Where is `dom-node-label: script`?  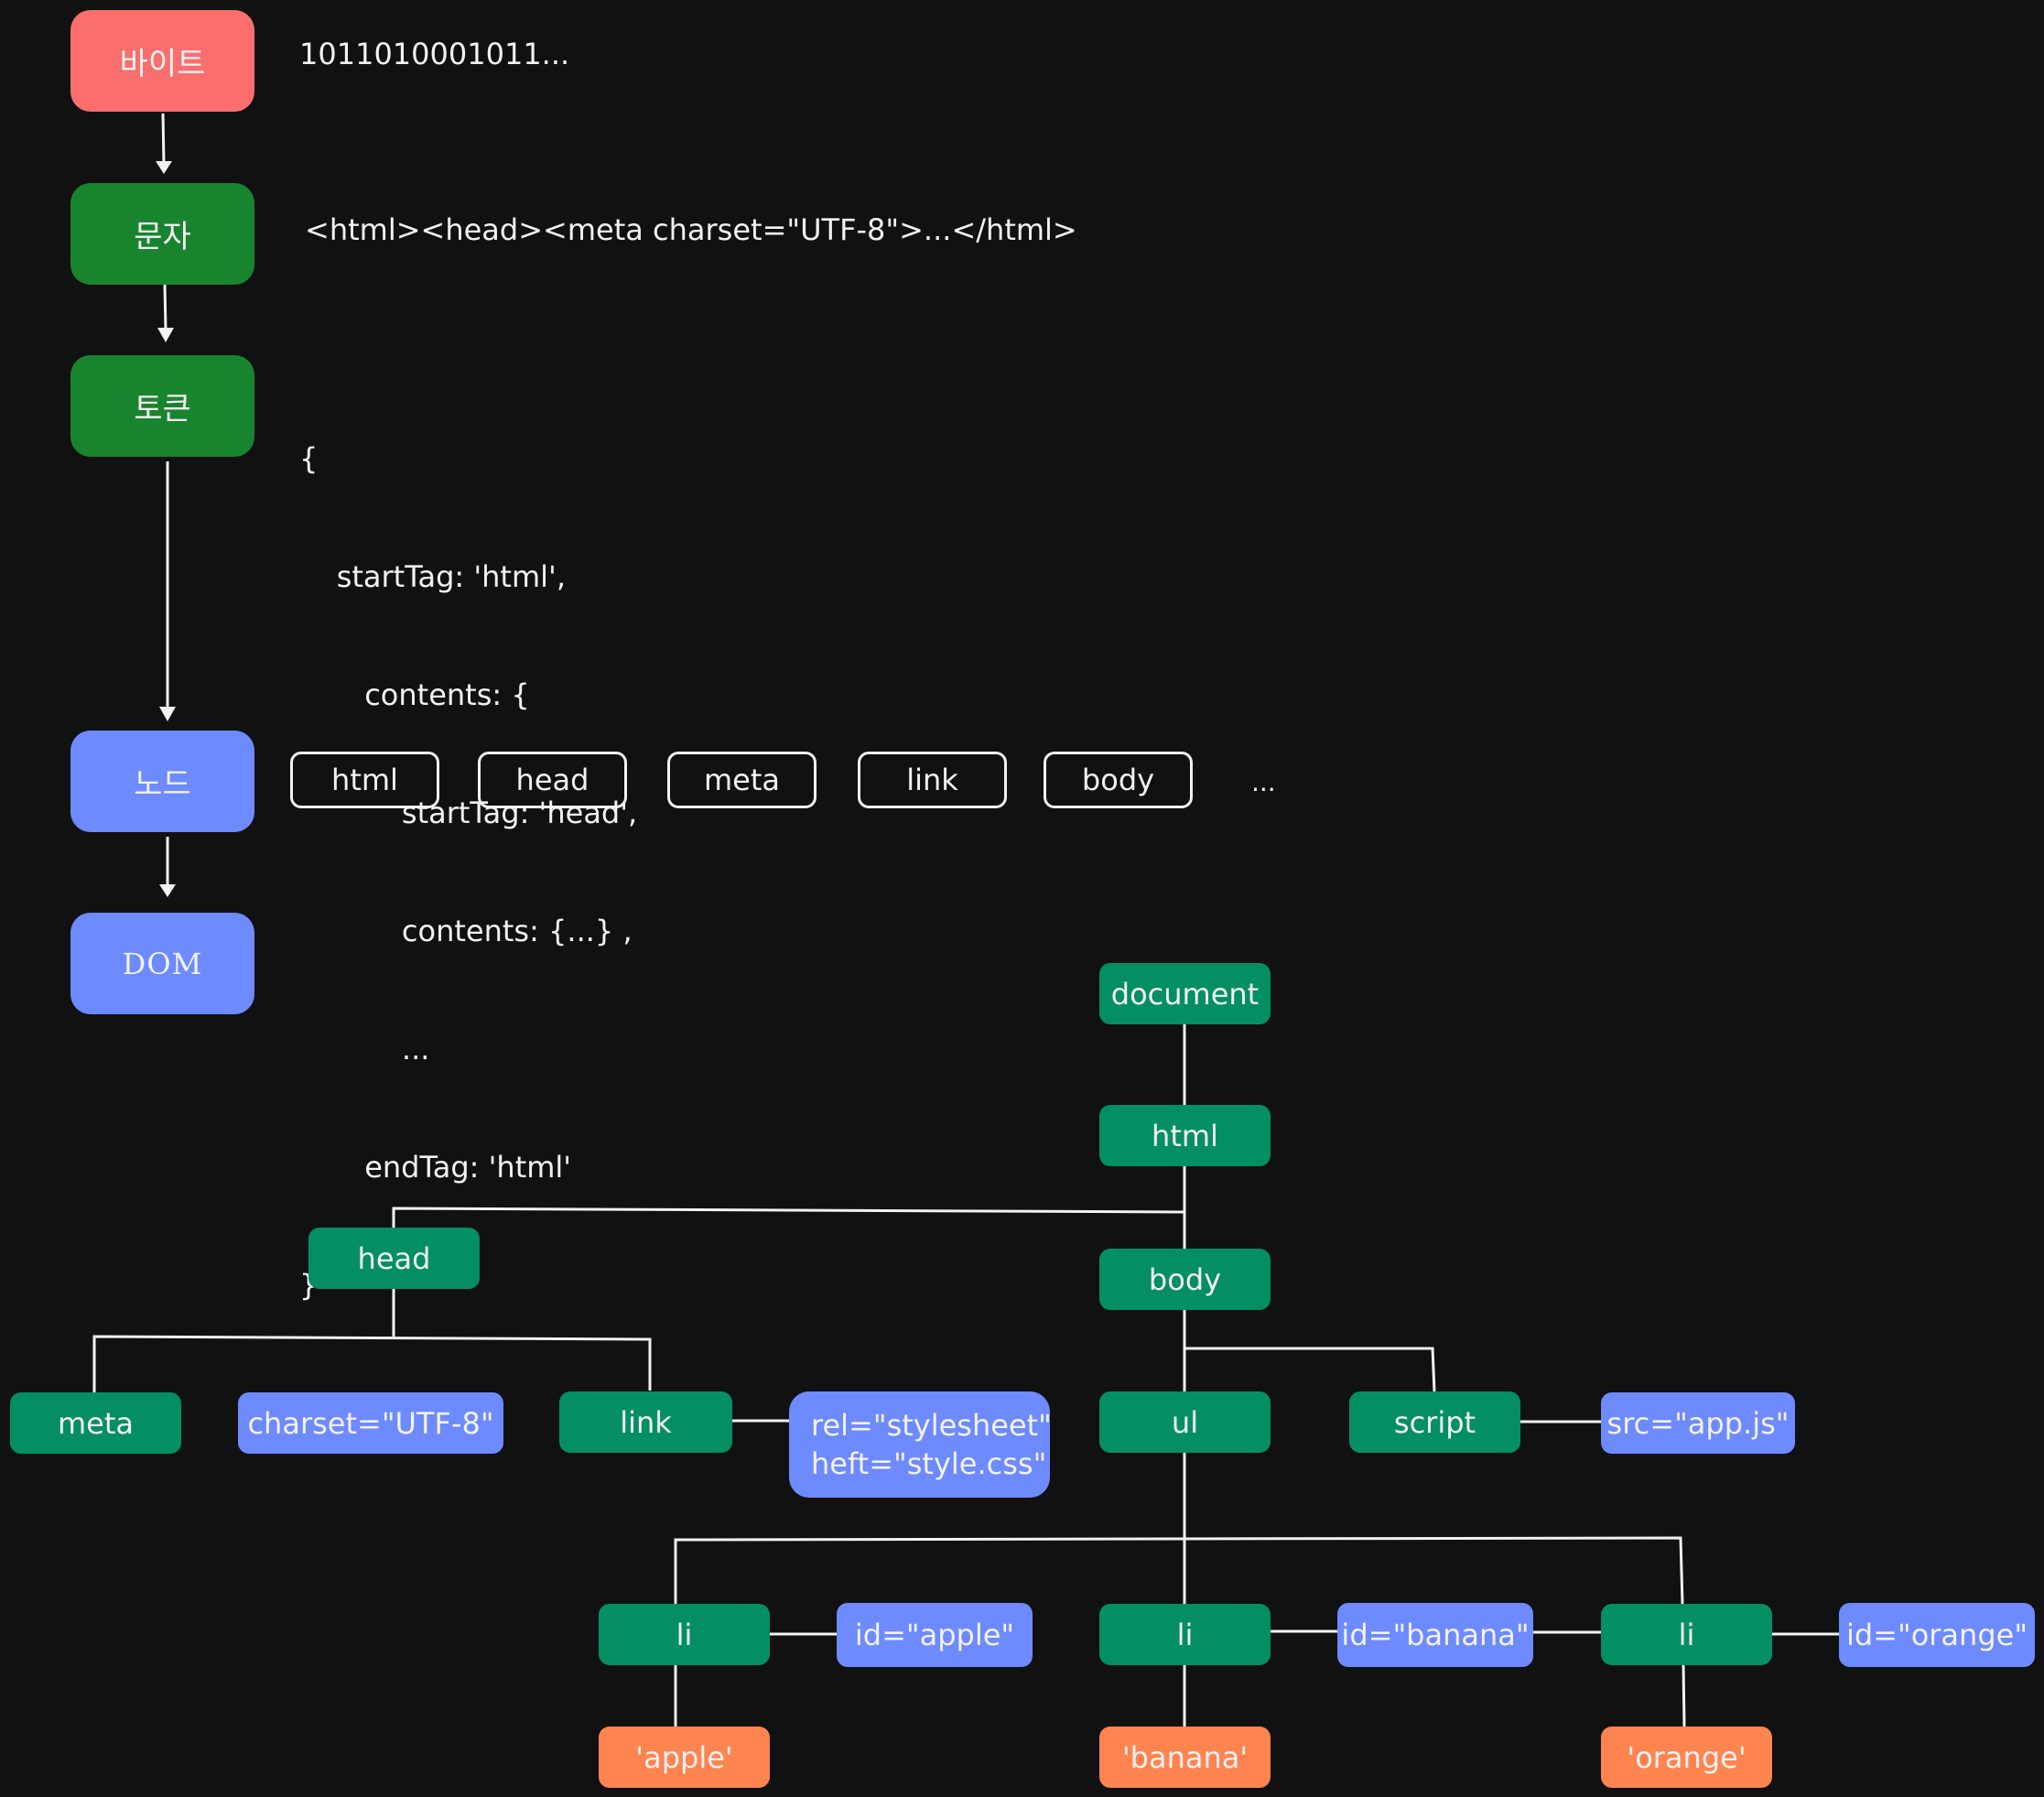 dom-node-label: script is located at coordinates (1434, 1422).